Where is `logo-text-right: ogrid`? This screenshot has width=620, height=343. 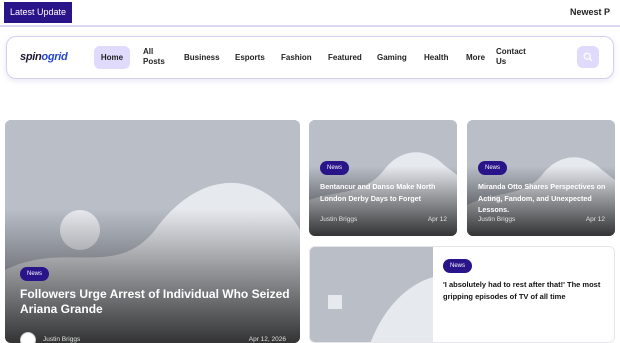 logo-text-right: ogrid is located at coordinates (54, 57).